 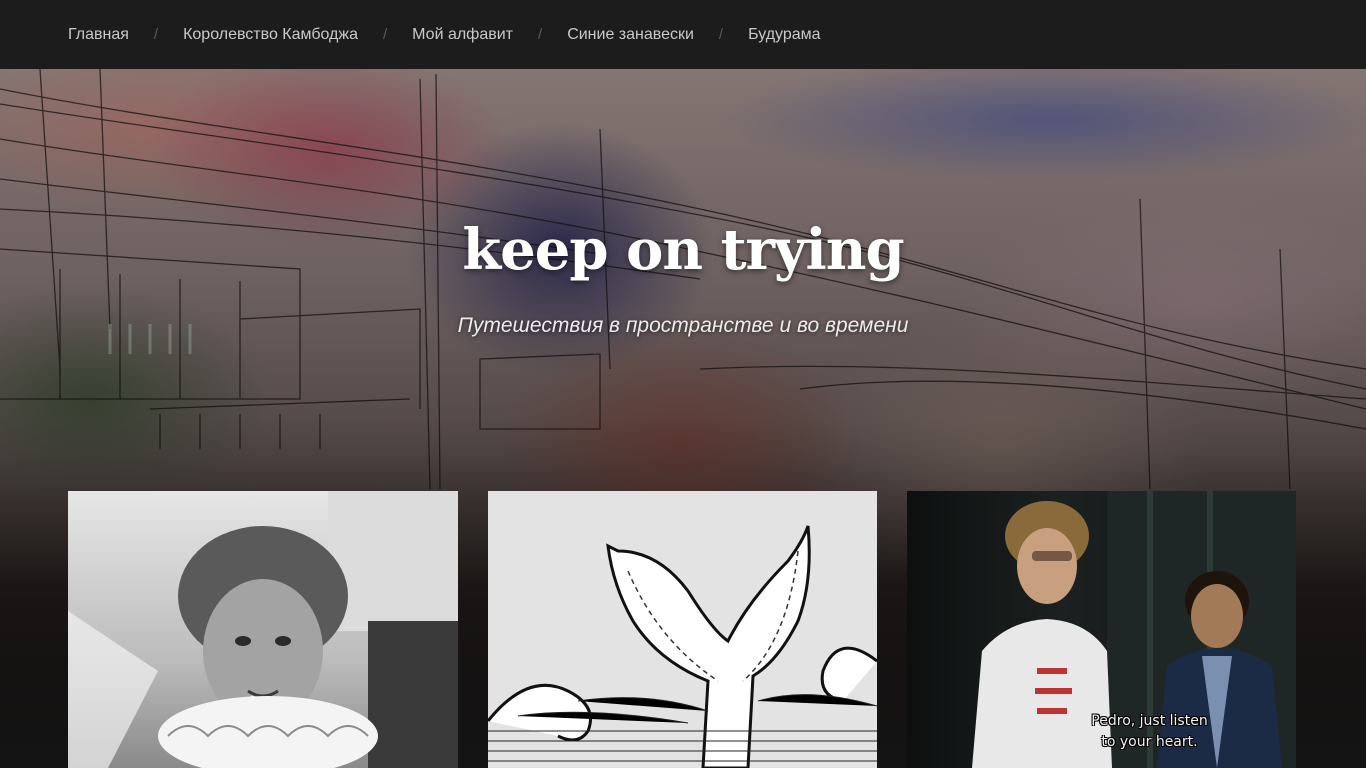 I want to click on site-description: Путешествия в пространстве и во времени, so click(x=683, y=325).